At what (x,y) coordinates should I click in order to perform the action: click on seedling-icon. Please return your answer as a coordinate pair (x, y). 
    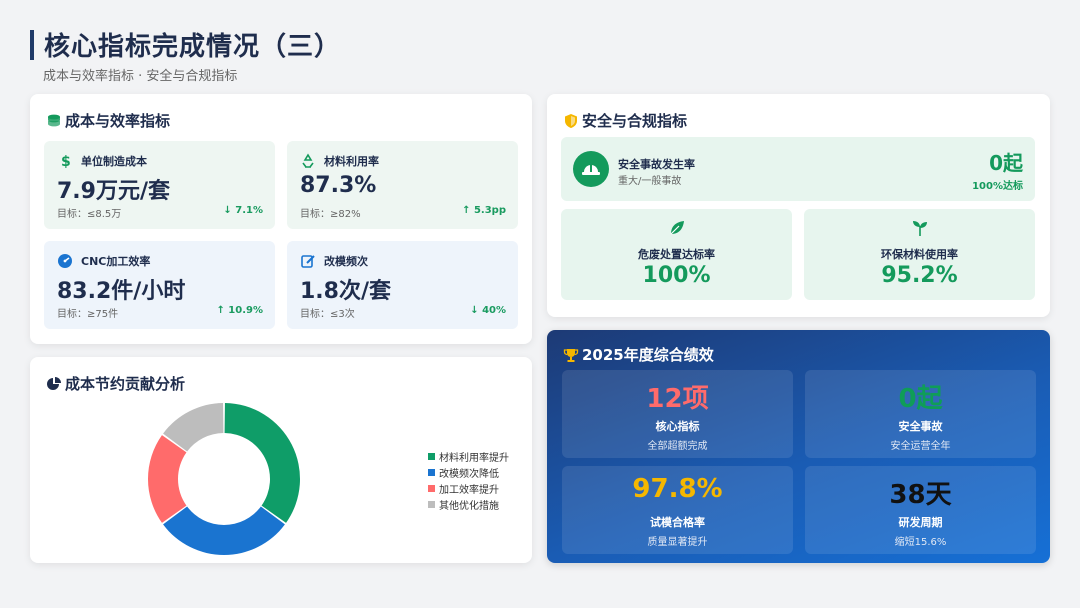
    Looking at the image, I should click on (920, 228).